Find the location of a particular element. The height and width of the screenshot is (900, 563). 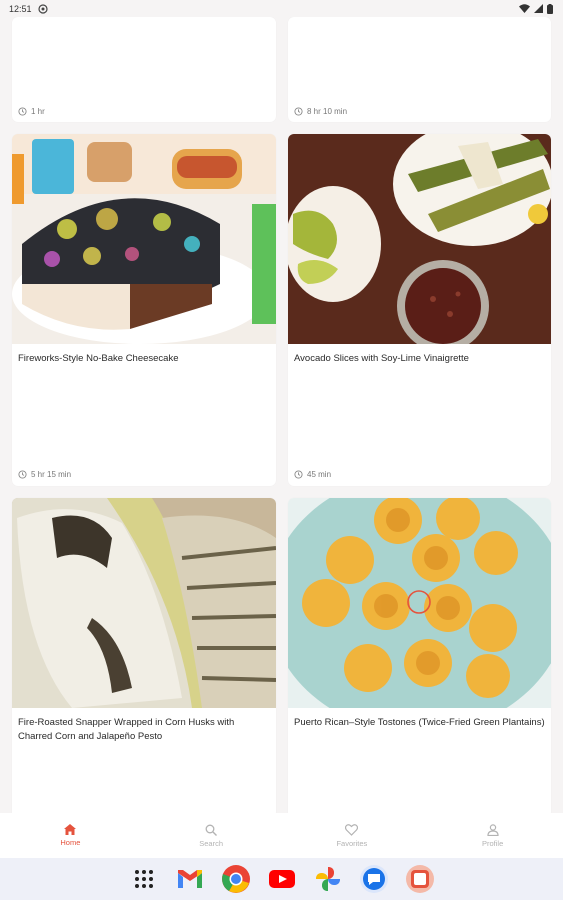

nav-favorites: Favorites is located at coordinates (352, 835).